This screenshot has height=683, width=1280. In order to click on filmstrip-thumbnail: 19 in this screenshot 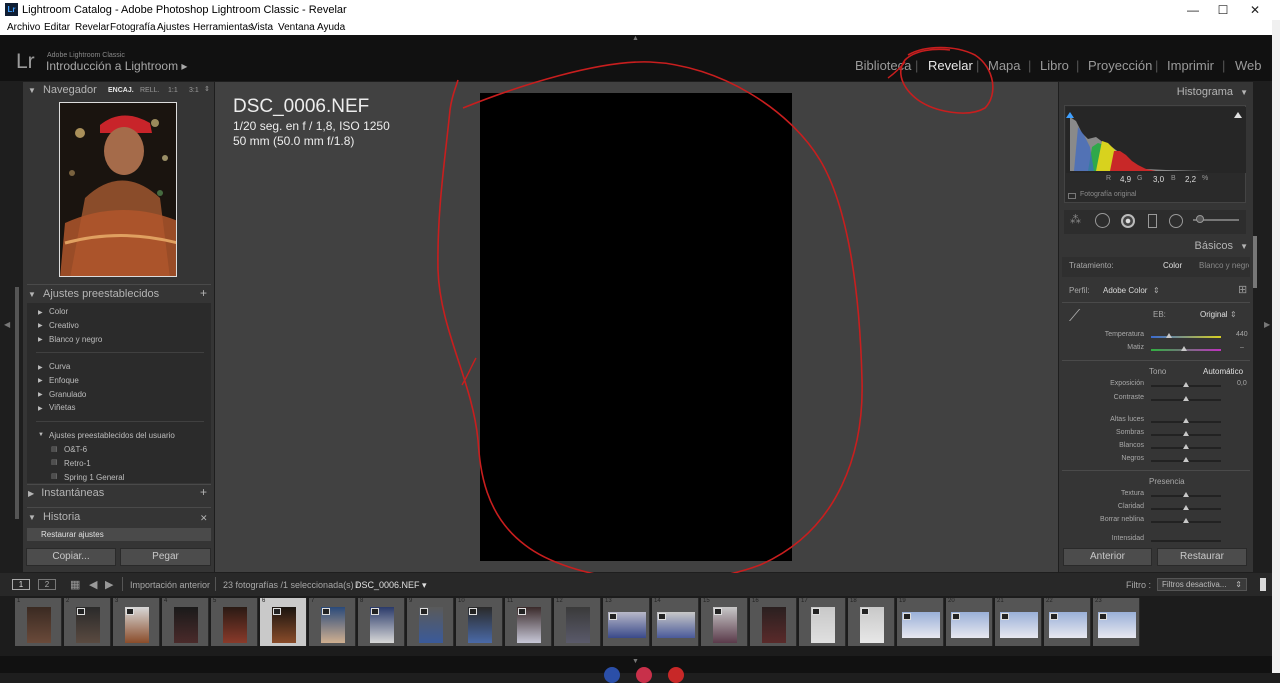, I will do `click(920, 622)`.